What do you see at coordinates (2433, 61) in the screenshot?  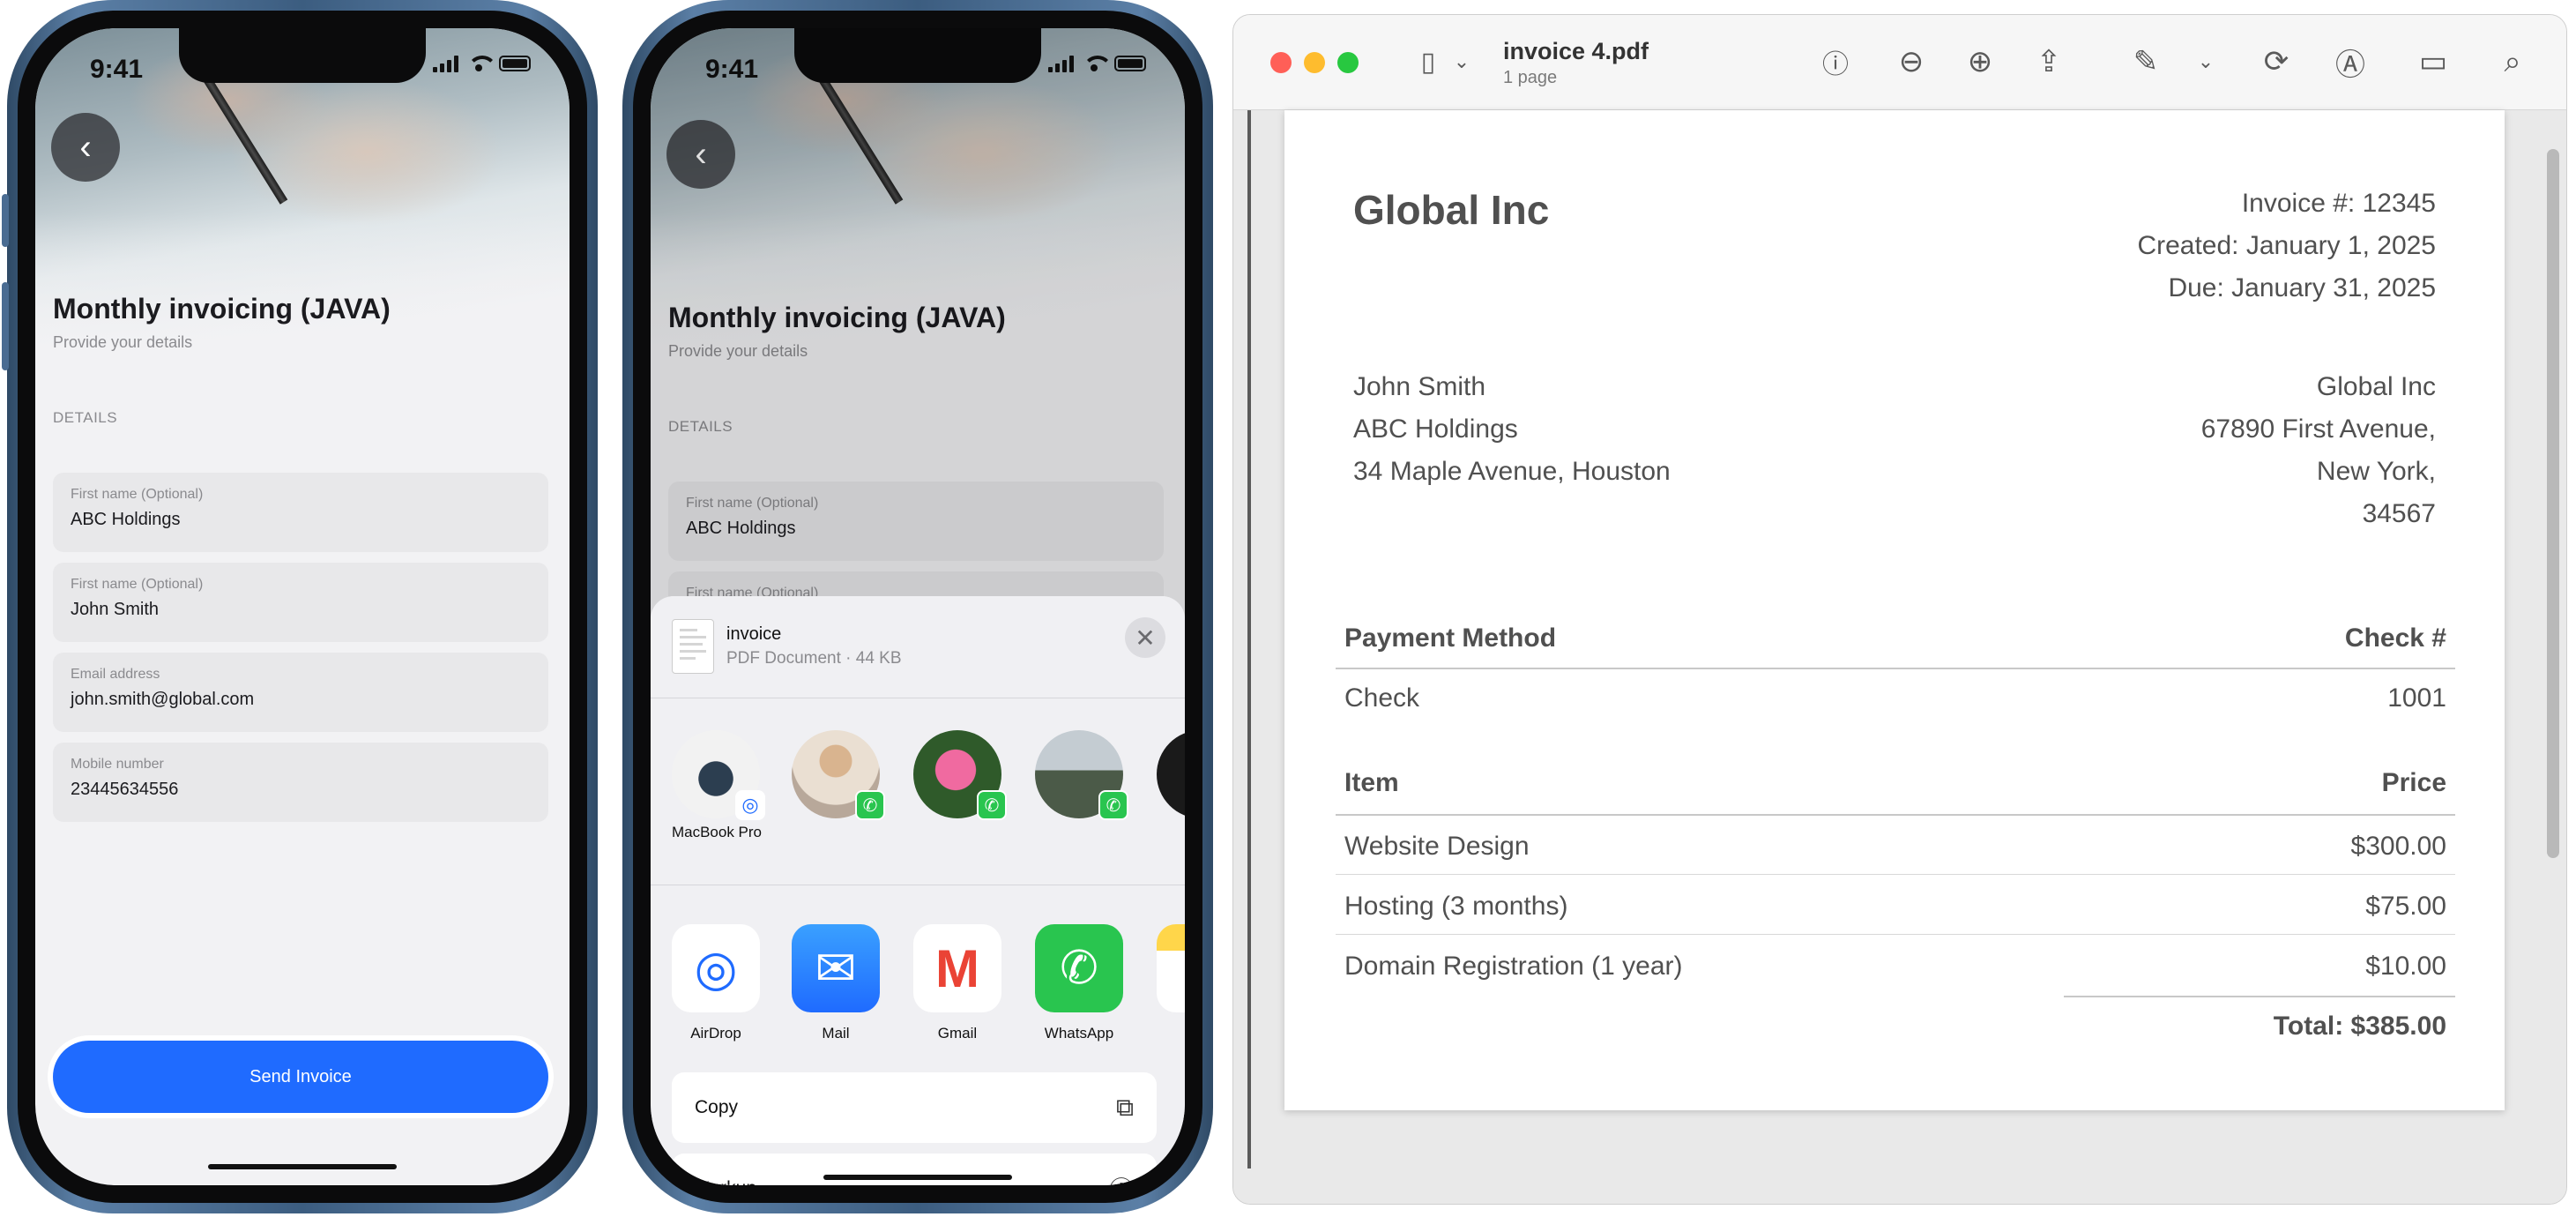 I see `form-fill-icon: ▭` at bounding box center [2433, 61].